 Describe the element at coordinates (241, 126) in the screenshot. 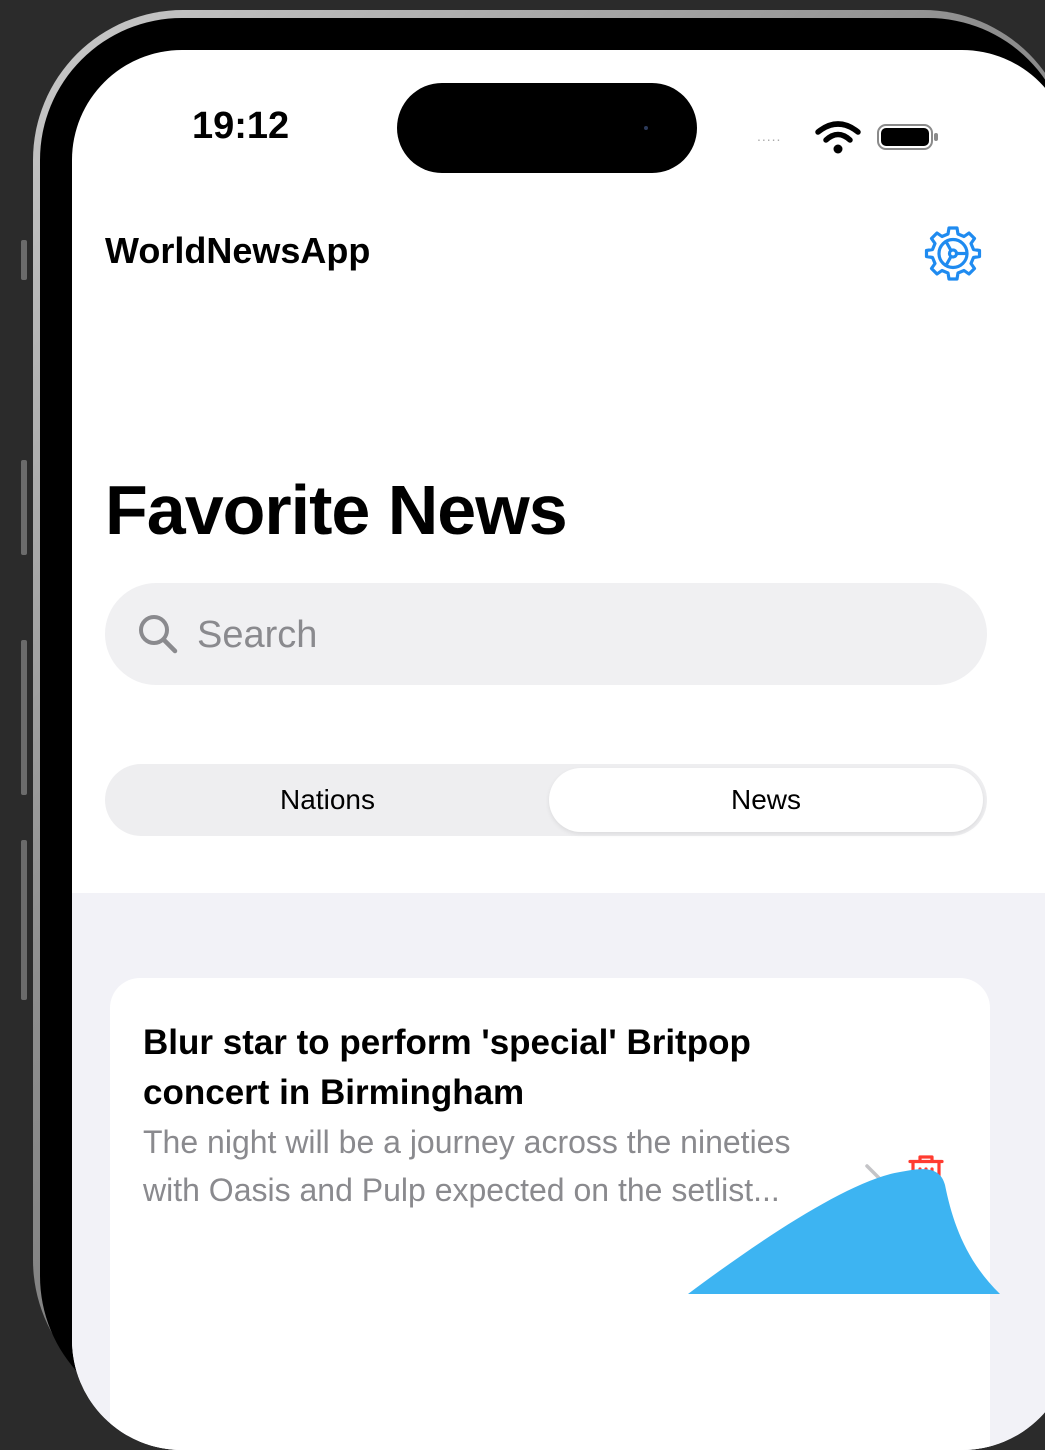

I see `status-time: 19:12` at that location.